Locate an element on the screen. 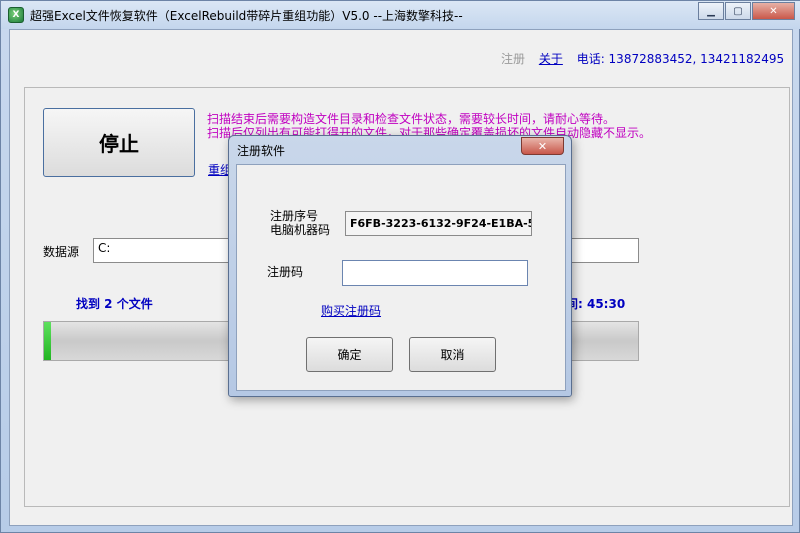 The height and width of the screenshot is (533, 800). maximize-button: ▢ is located at coordinates (738, 11).